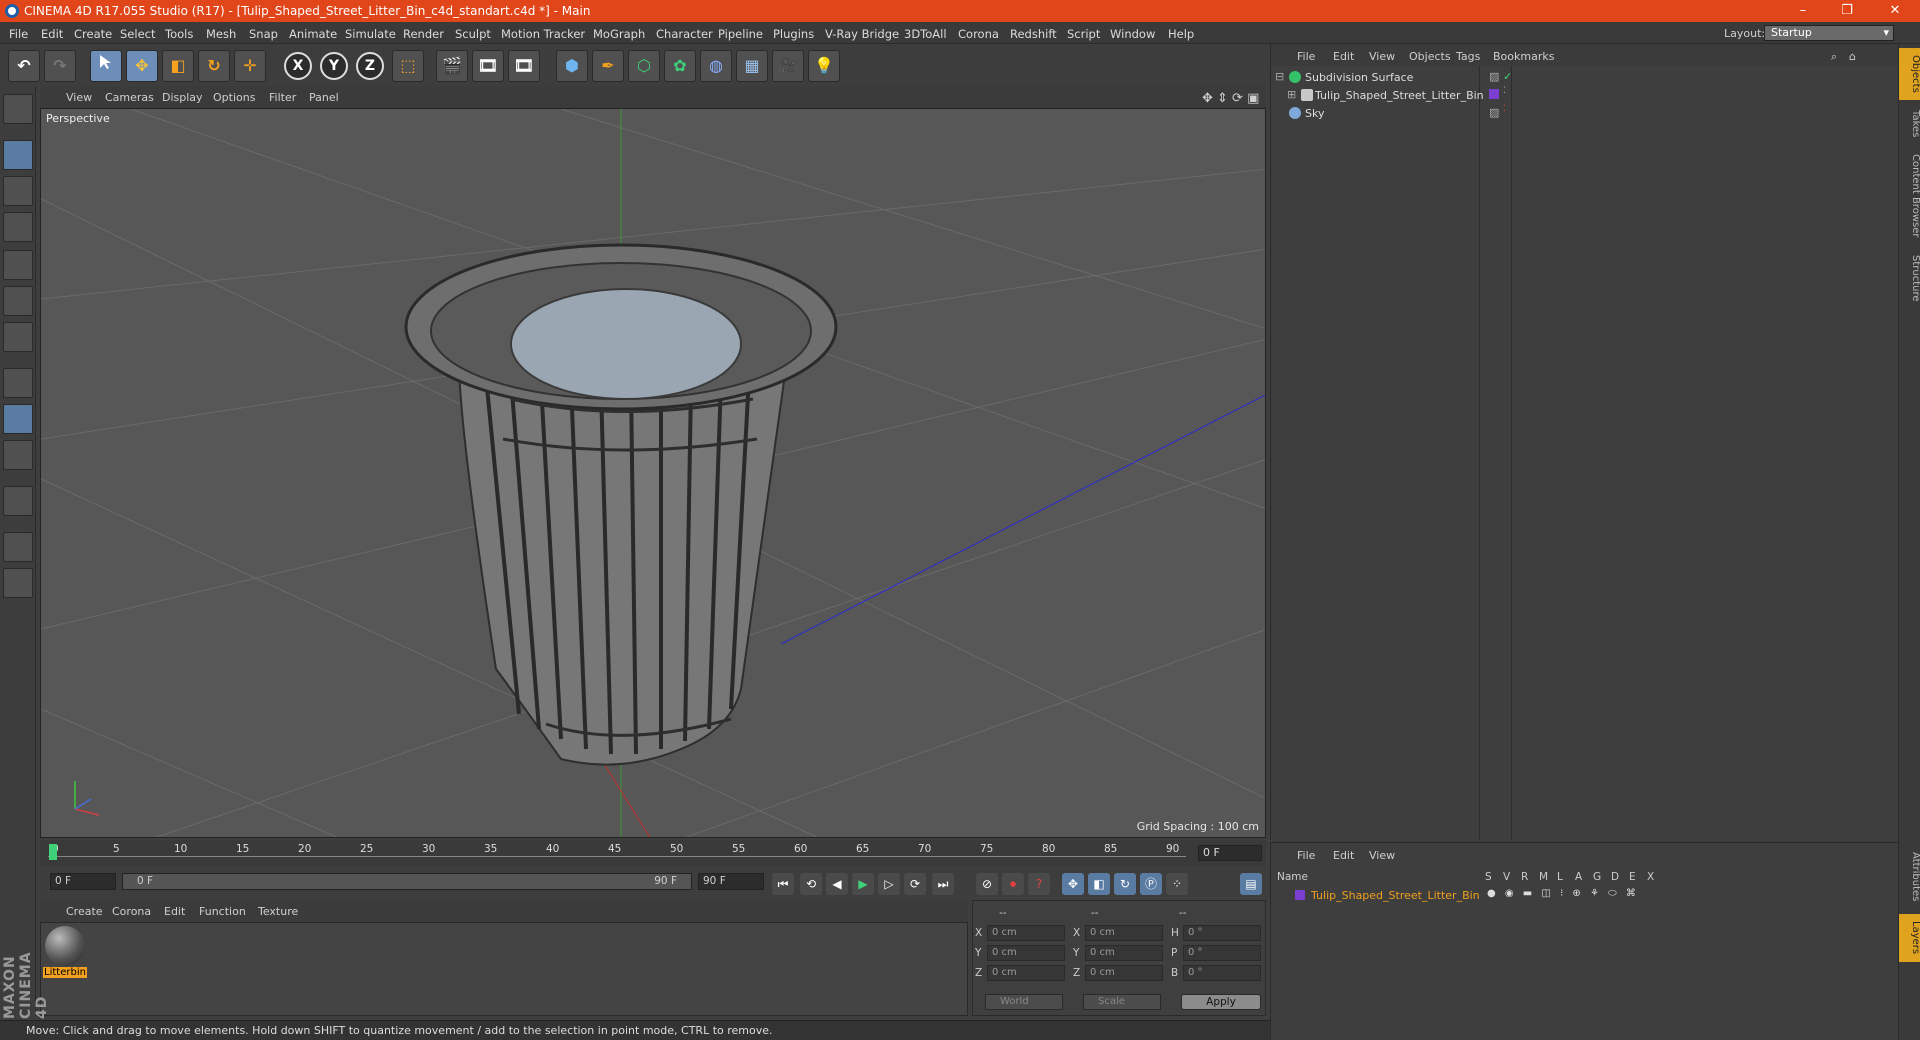  What do you see at coordinates (1124, 953) in the screenshot?
I see `size-y-field: 0 cm` at bounding box center [1124, 953].